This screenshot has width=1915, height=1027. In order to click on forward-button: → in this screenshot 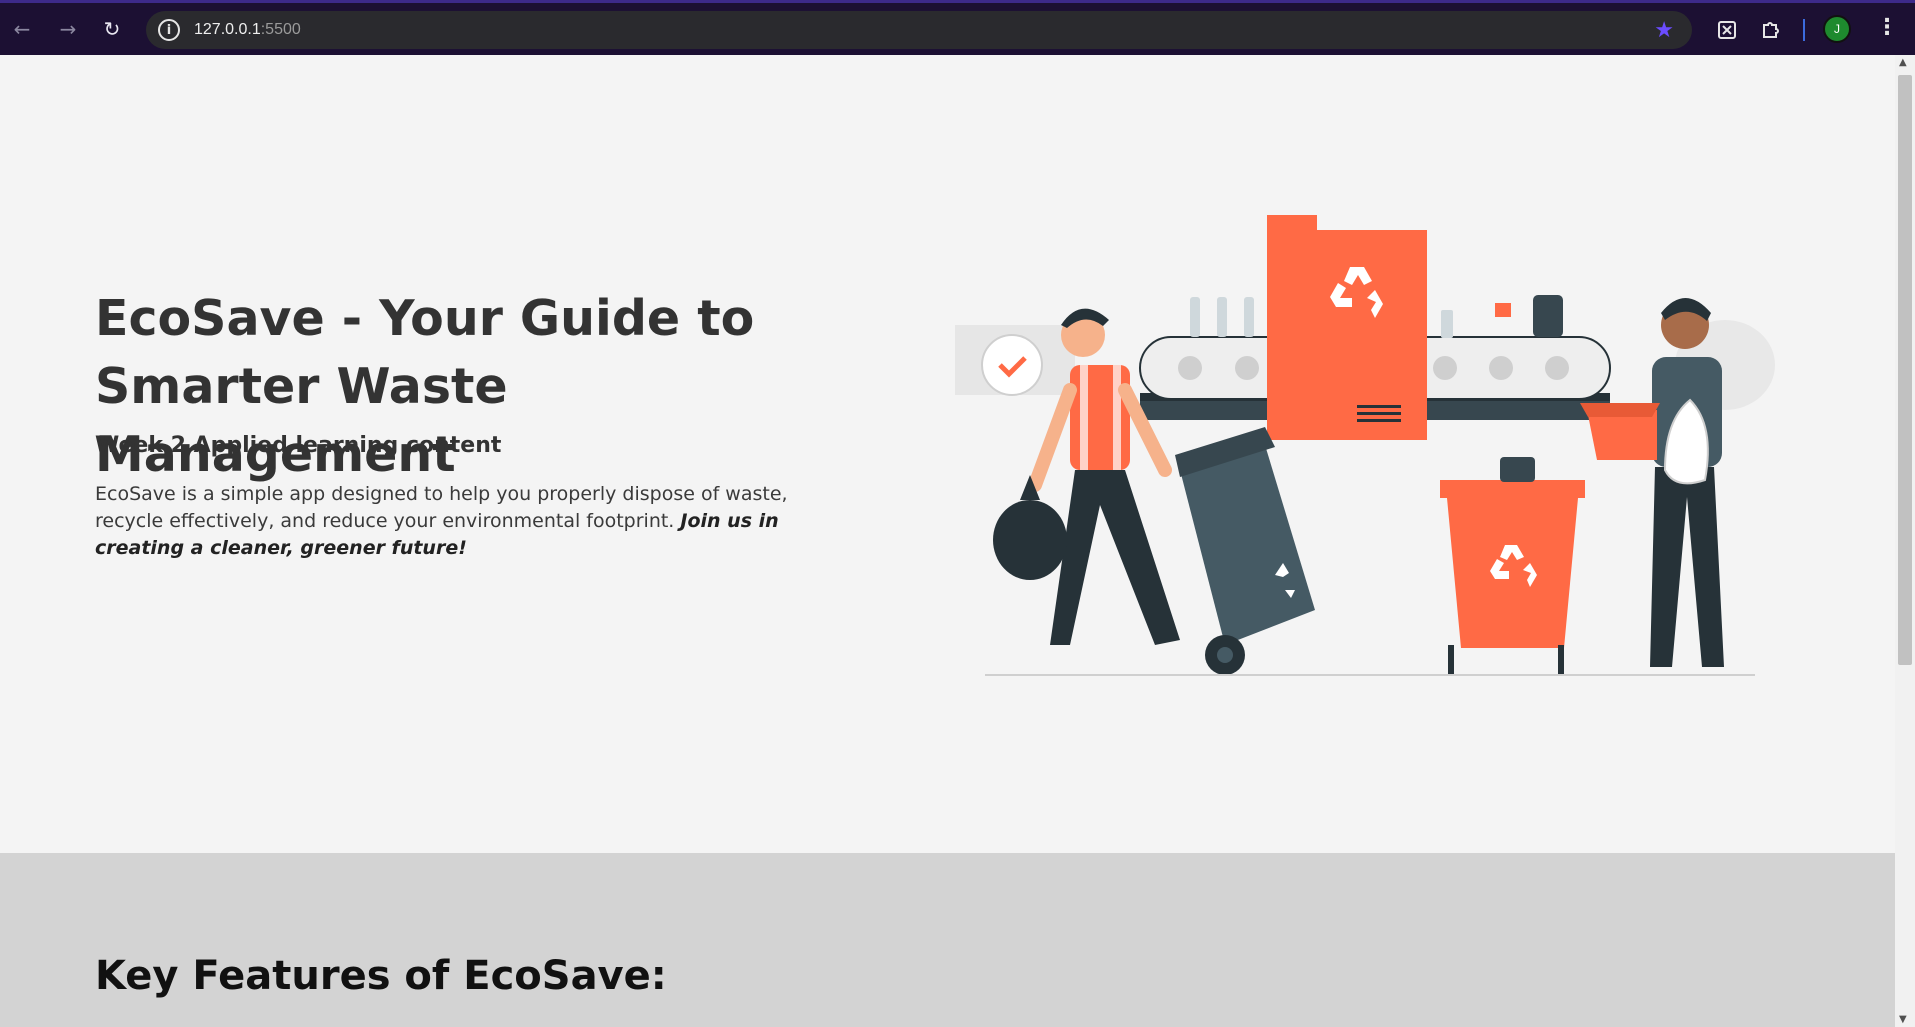, I will do `click(68, 29)`.